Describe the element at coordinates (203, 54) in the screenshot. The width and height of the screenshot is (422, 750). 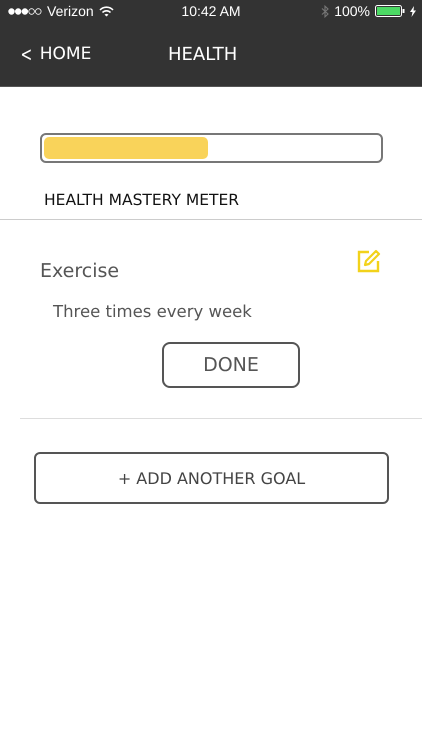
I see `screen-title: HEALTH` at that location.